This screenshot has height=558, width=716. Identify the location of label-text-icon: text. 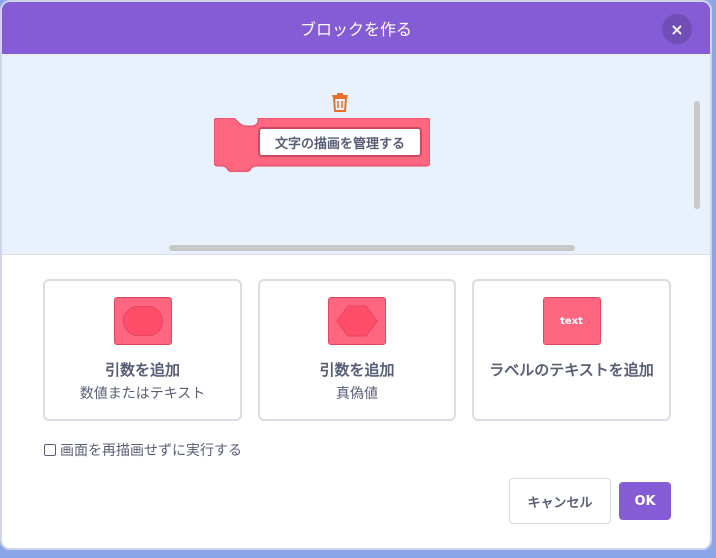
(571, 321).